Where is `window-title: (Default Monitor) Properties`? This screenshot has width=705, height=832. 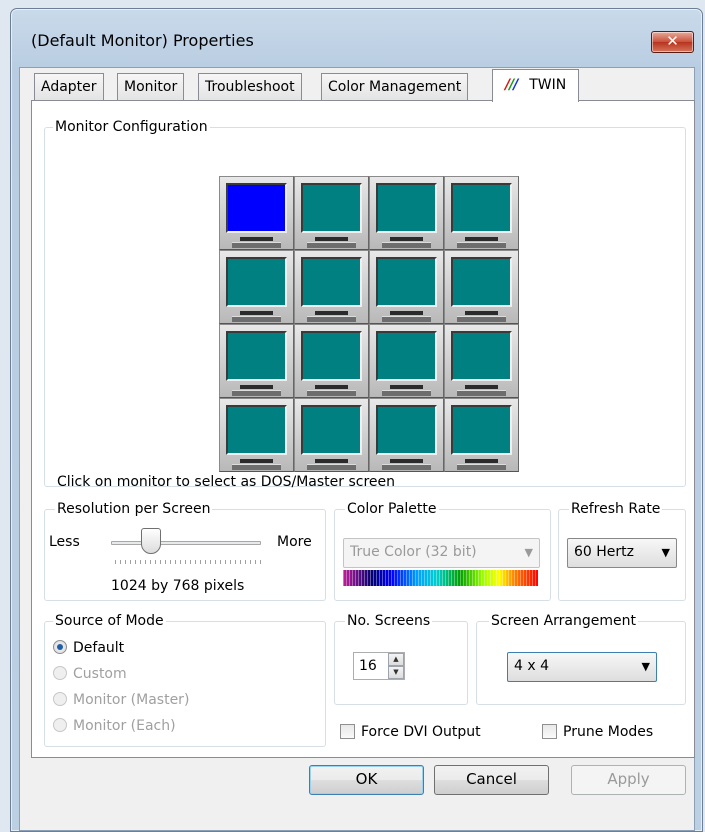 window-title: (Default Monitor) Properties is located at coordinates (142, 40).